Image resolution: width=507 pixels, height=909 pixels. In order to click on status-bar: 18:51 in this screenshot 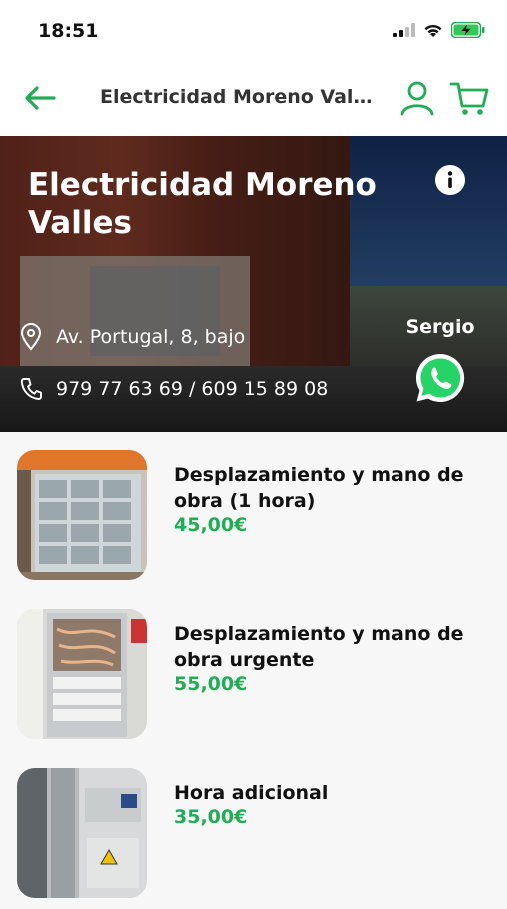, I will do `click(253, 31)`.